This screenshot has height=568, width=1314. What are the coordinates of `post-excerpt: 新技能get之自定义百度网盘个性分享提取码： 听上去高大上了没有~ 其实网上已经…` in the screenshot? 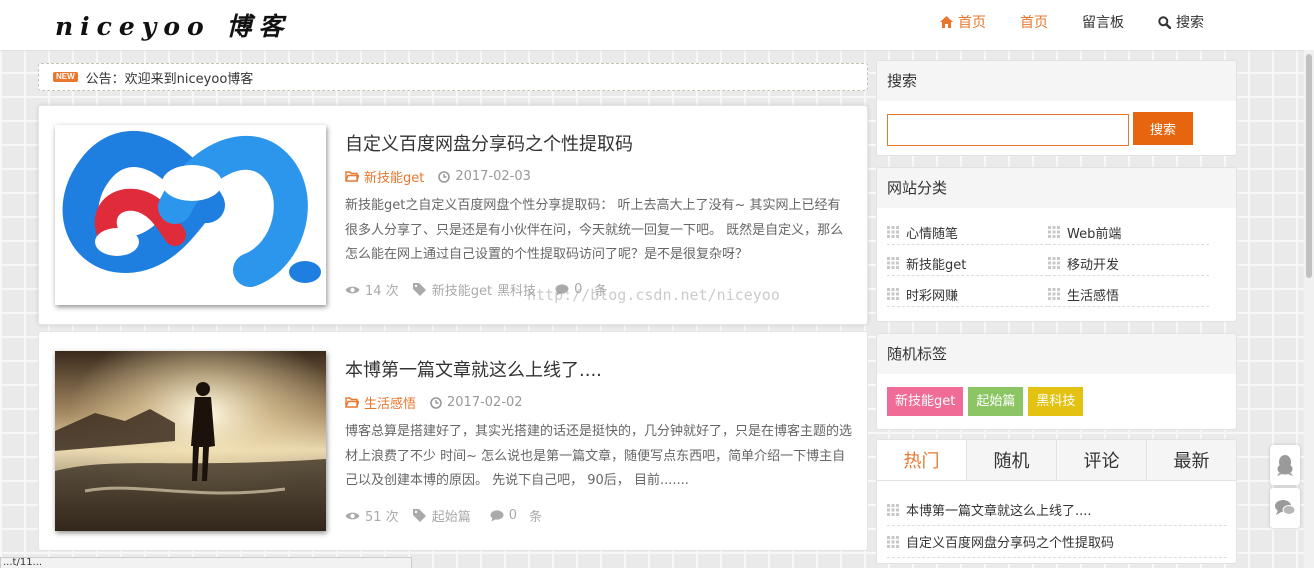 It's located at (594, 230).